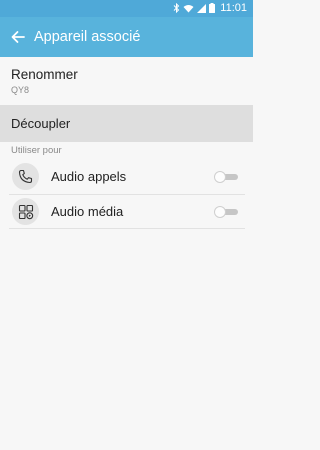 This screenshot has width=320, height=450. Describe the element at coordinates (126, 81) in the screenshot. I see `rename-row: Renommer QY8` at that location.